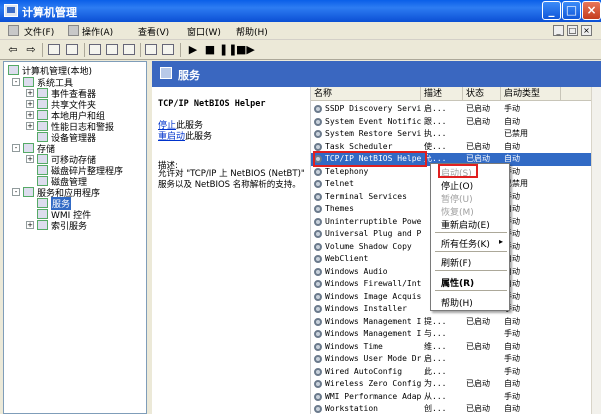 The width and height of the screenshot is (601, 414). What do you see at coordinates (95, 49) in the screenshot?
I see `properties-icon` at bounding box center [95, 49].